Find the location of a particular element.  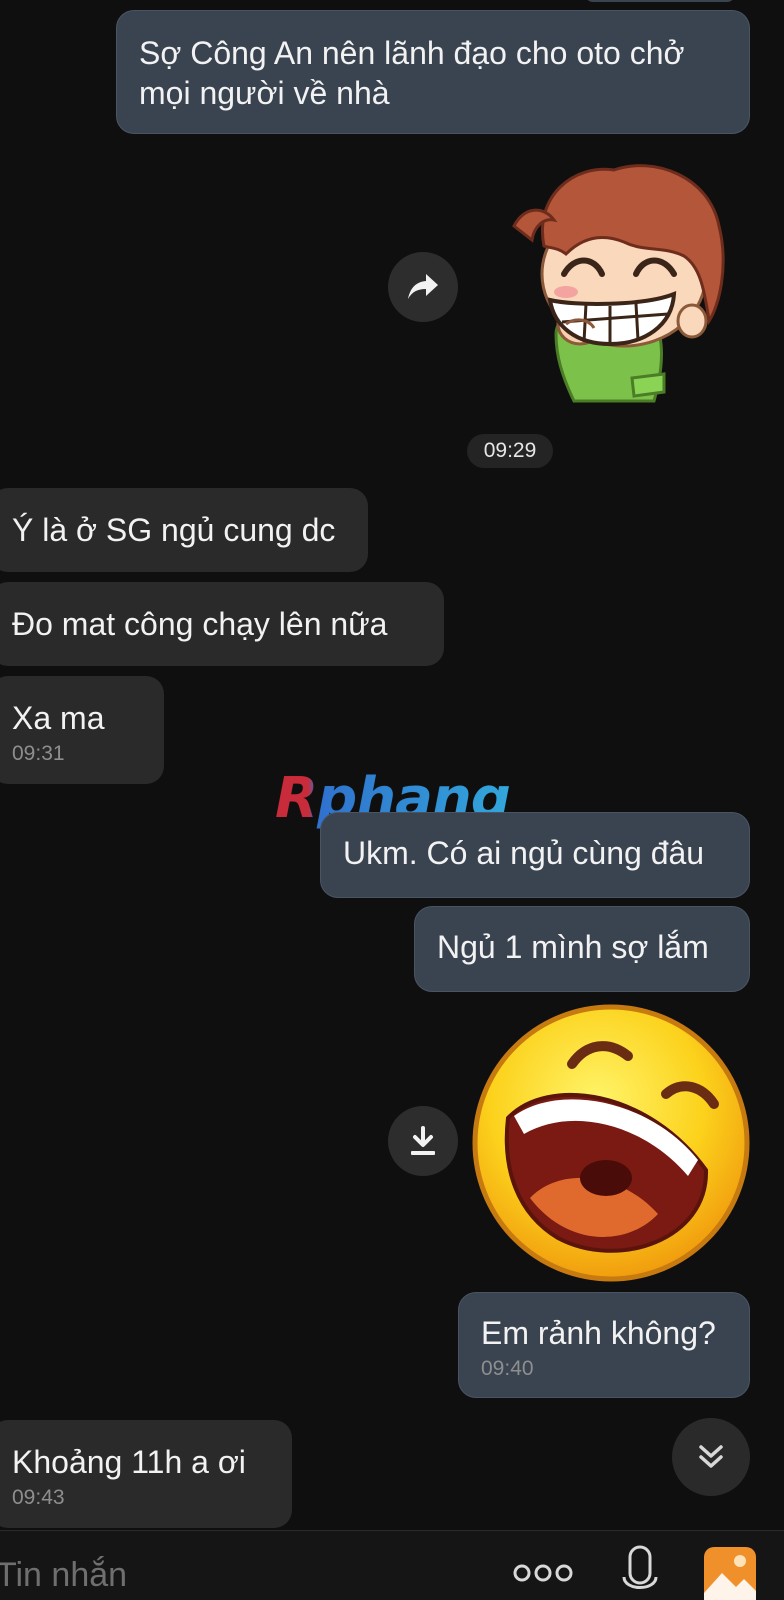

incoming-message: Đo mat công chạy lên nữa is located at coordinates (222, 624).